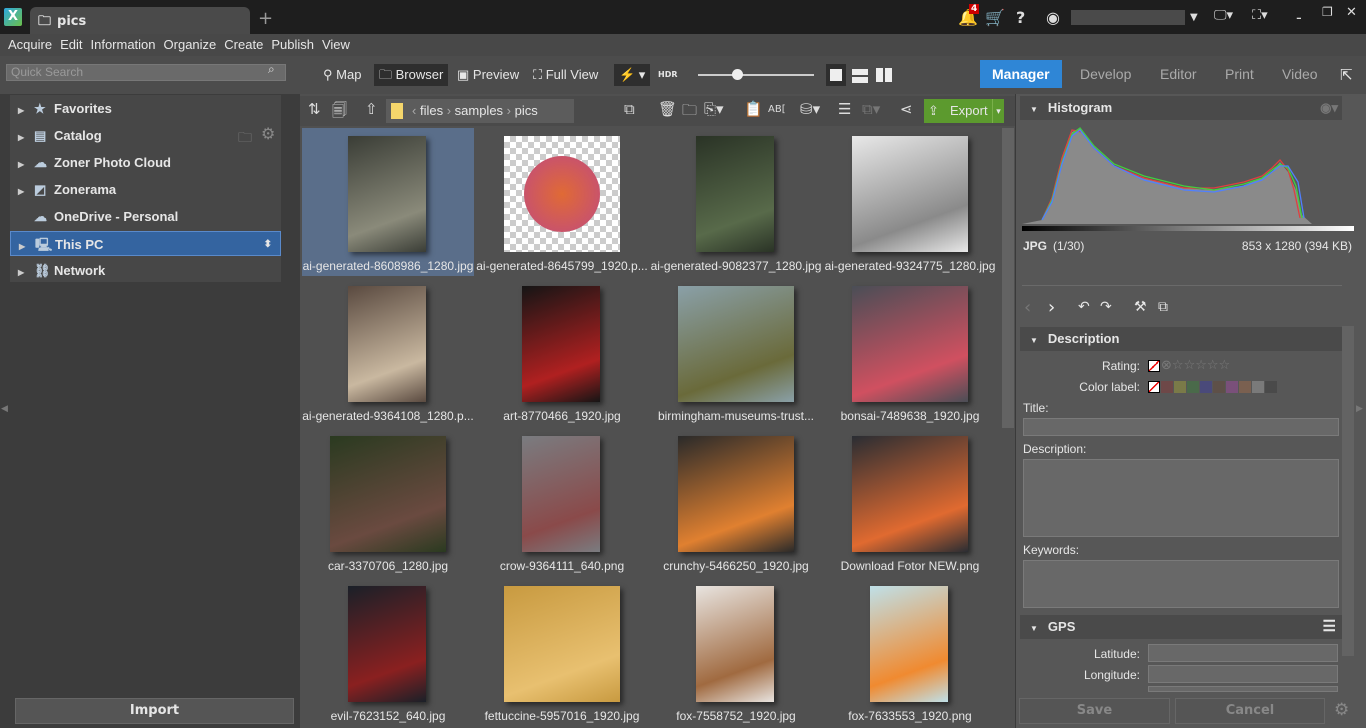 Image resolution: width=1366 pixels, height=728 pixels. Describe the element at coordinates (756, 75) in the screenshot. I see `zoom-slider` at that location.